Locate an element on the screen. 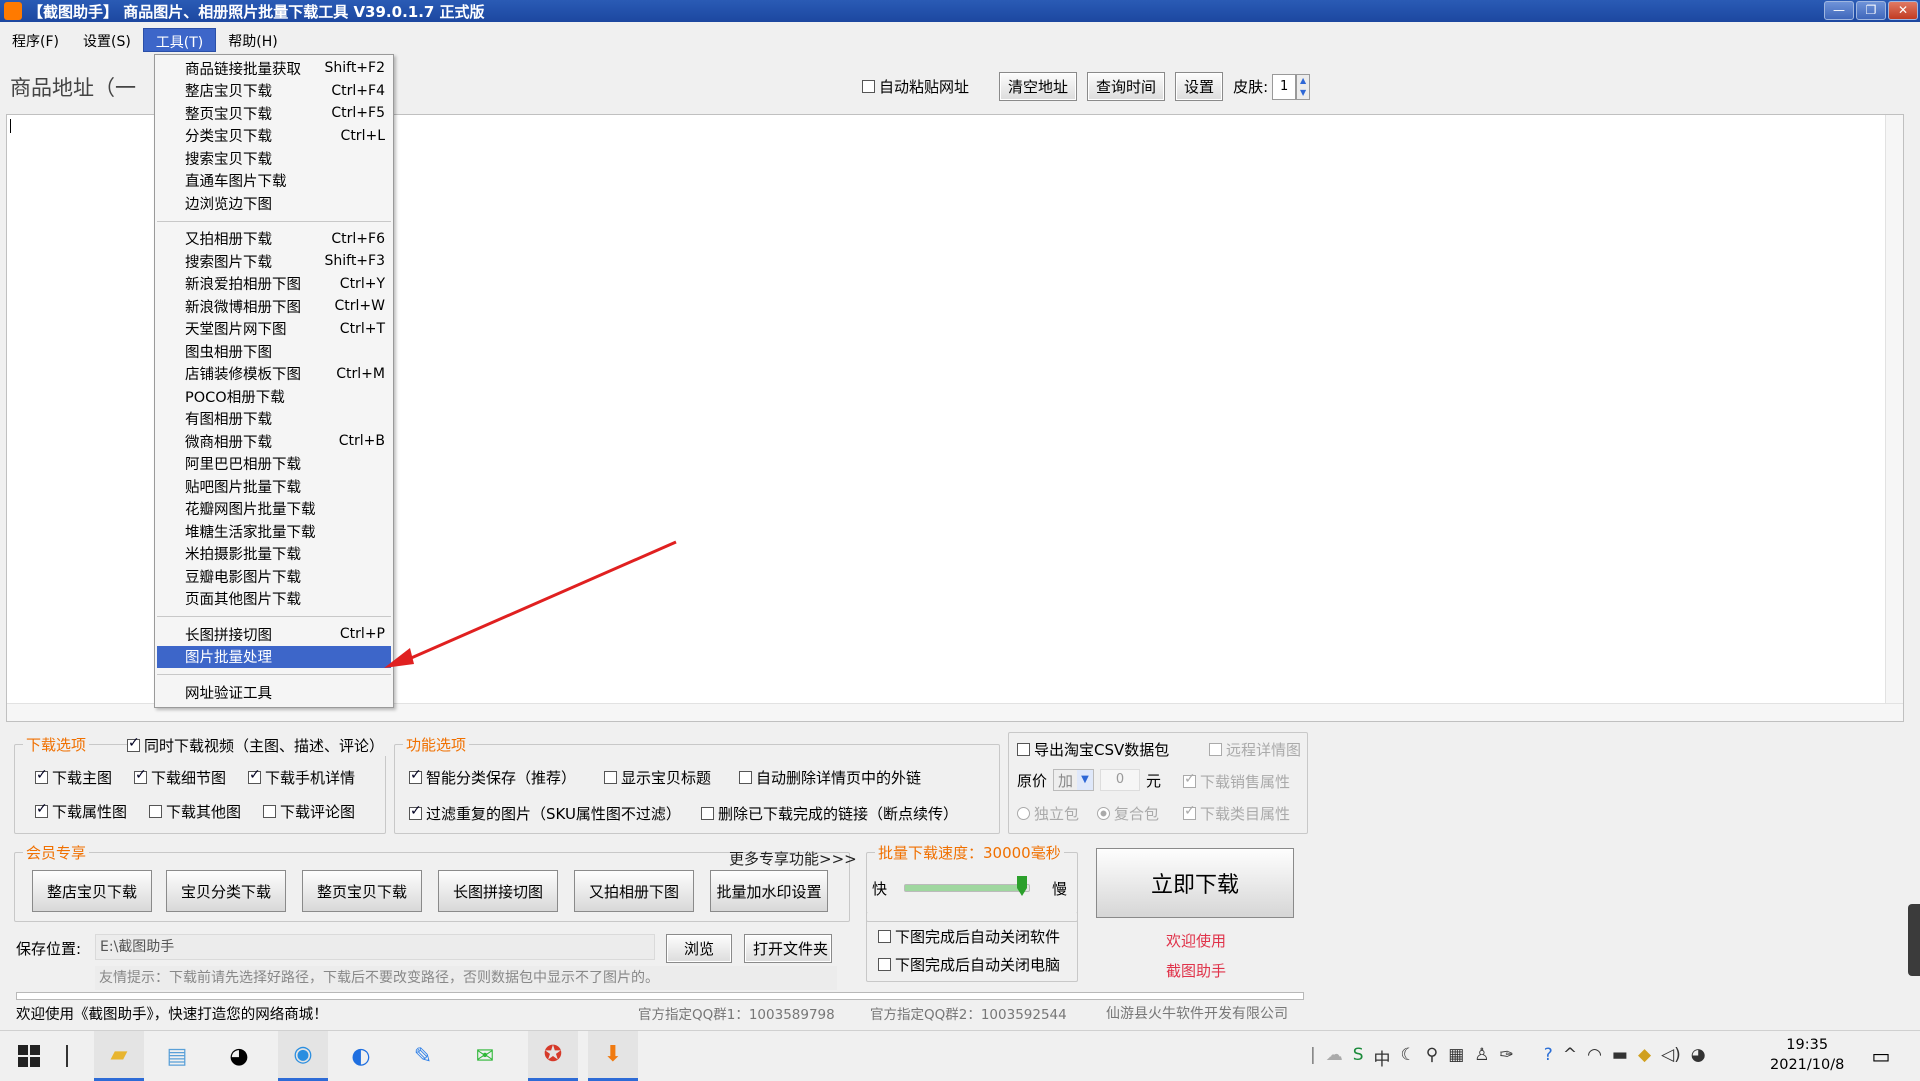  smart-save-checkbox: 智能分类保存（推荐） is located at coordinates (492, 777).